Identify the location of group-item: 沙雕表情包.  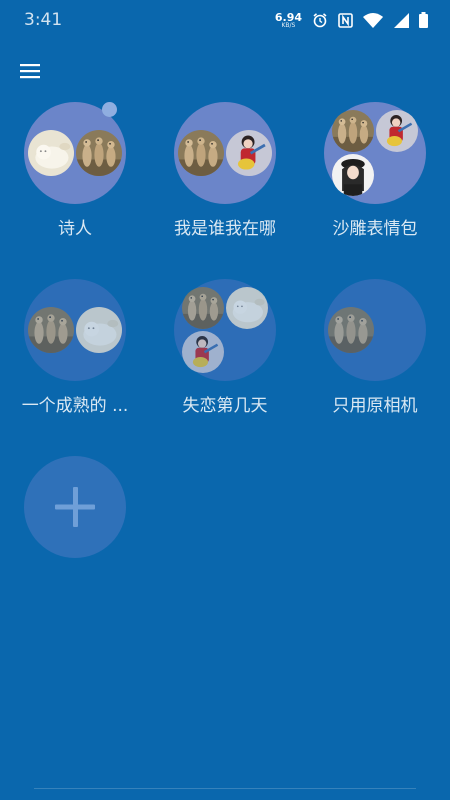
(375, 187).